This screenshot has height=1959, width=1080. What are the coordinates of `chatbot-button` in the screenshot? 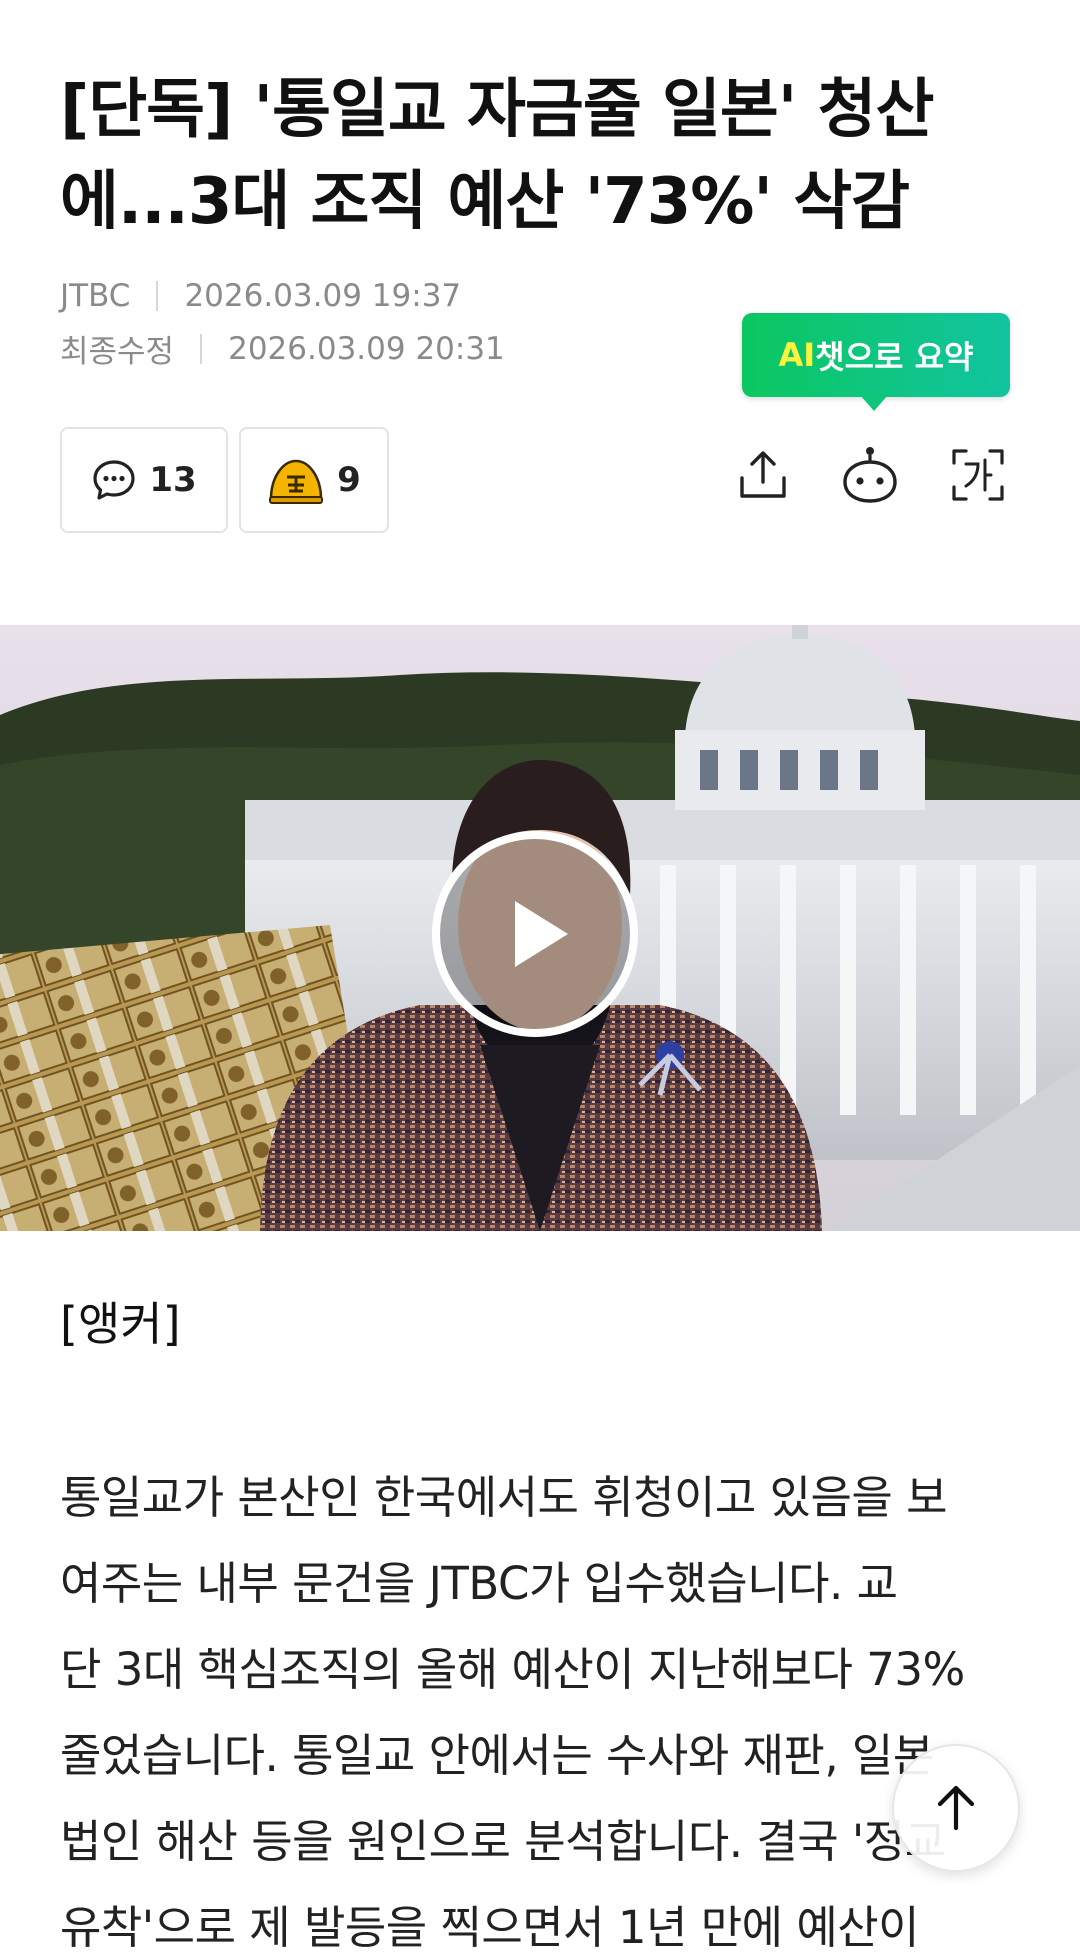 It's located at (870, 475).